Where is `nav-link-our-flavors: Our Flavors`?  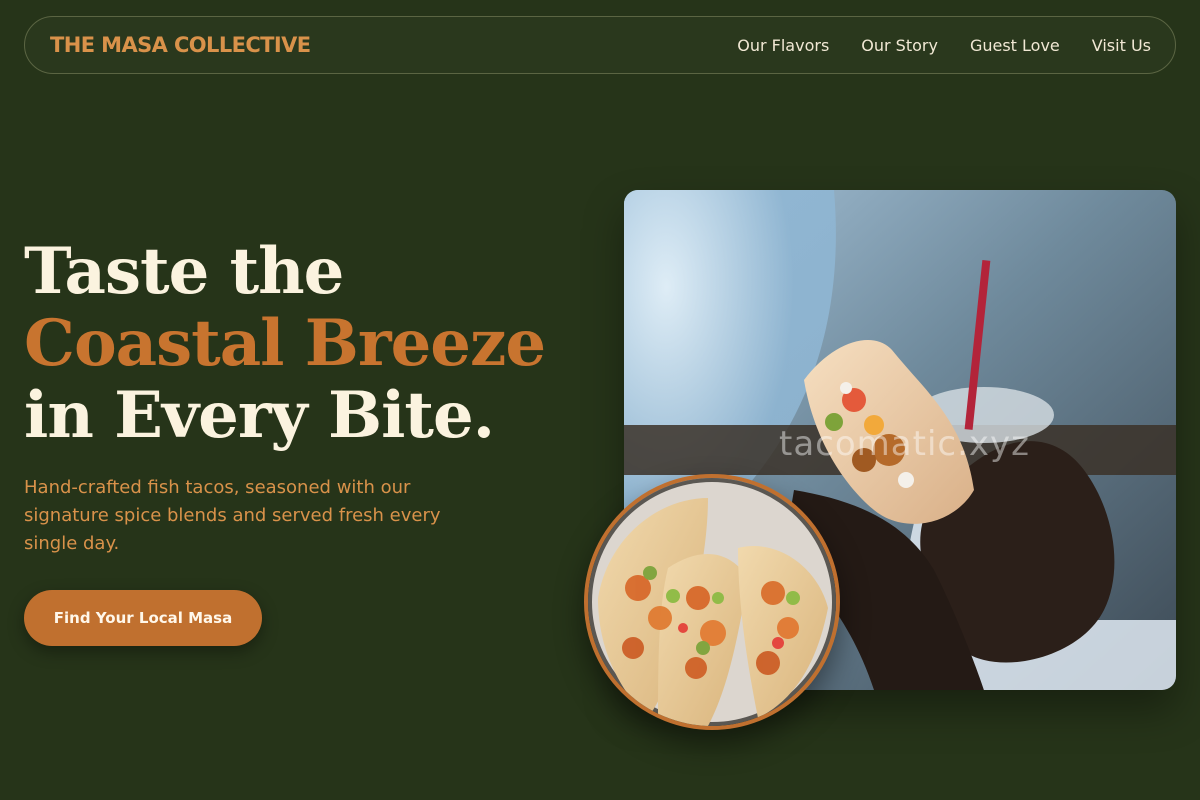
nav-link-our-flavors: Our Flavors is located at coordinates (783, 45).